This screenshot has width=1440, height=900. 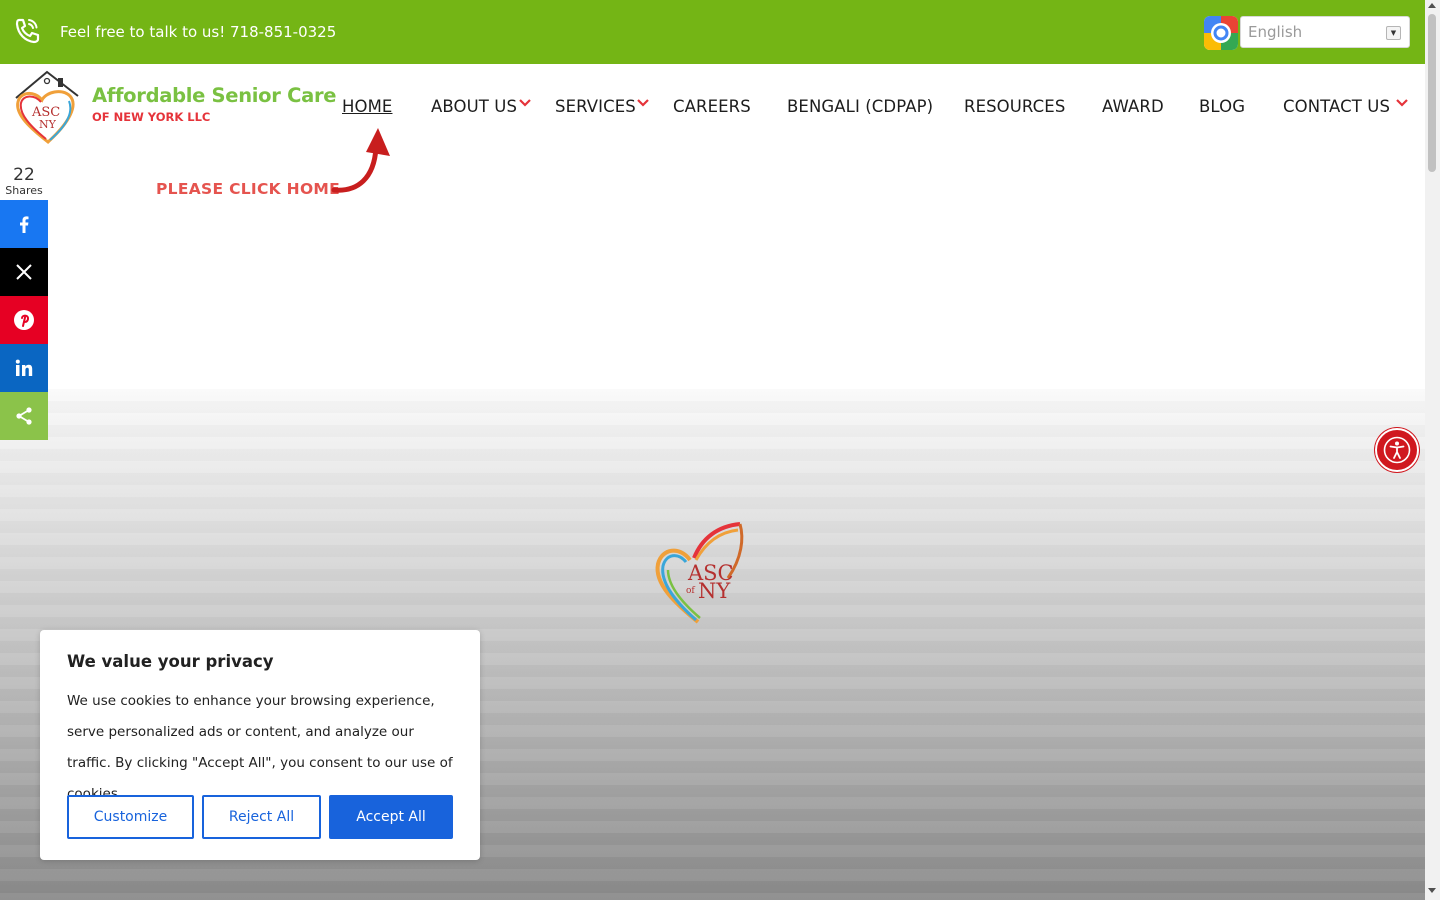 I want to click on share-count: 22 Shares, so click(x=24, y=181).